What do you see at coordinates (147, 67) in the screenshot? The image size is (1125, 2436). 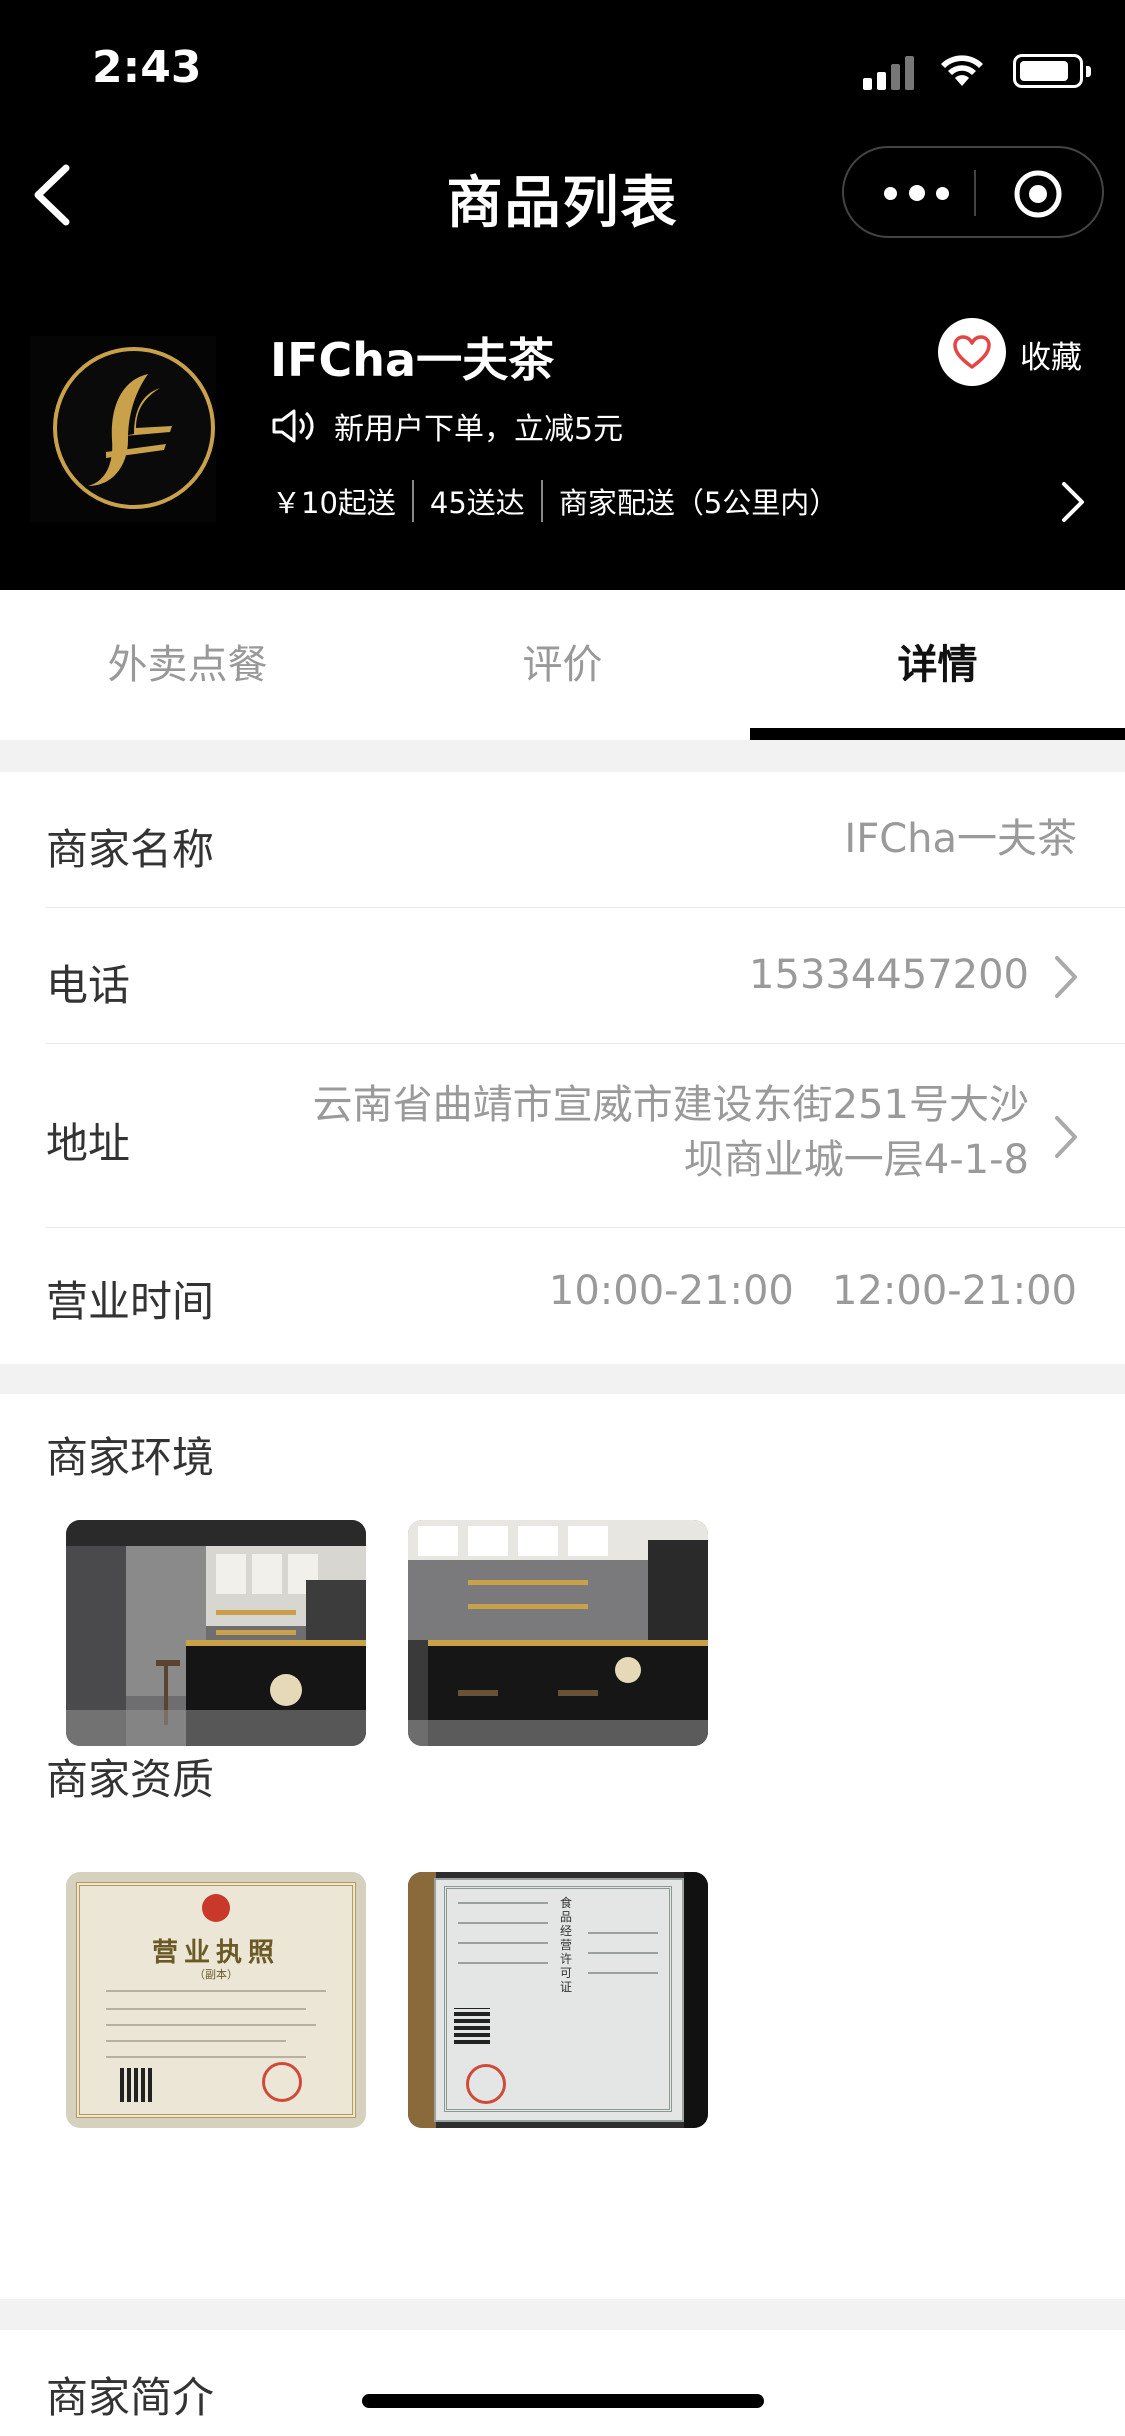 I see `status-time: 2:43` at bounding box center [147, 67].